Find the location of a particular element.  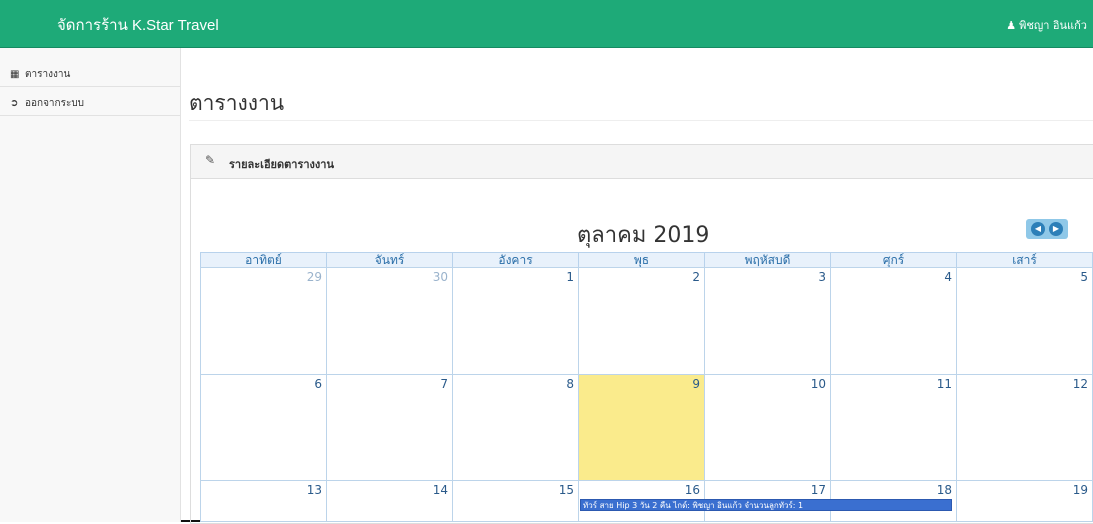

day-number: 12 is located at coordinates (1080, 384).